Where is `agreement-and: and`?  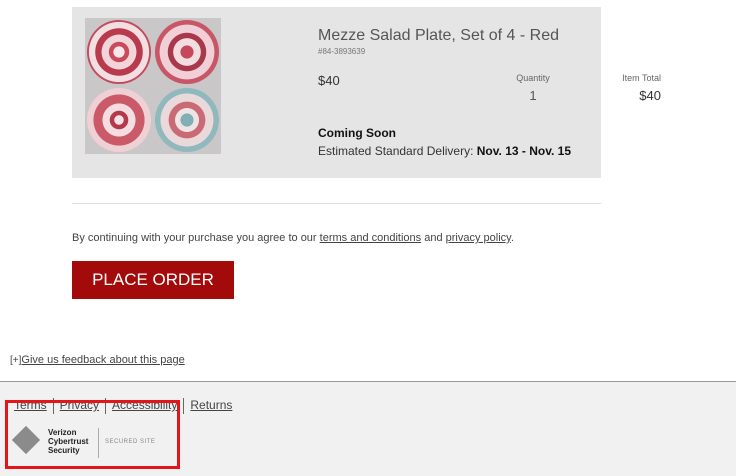
agreement-and: and is located at coordinates (433, 238).